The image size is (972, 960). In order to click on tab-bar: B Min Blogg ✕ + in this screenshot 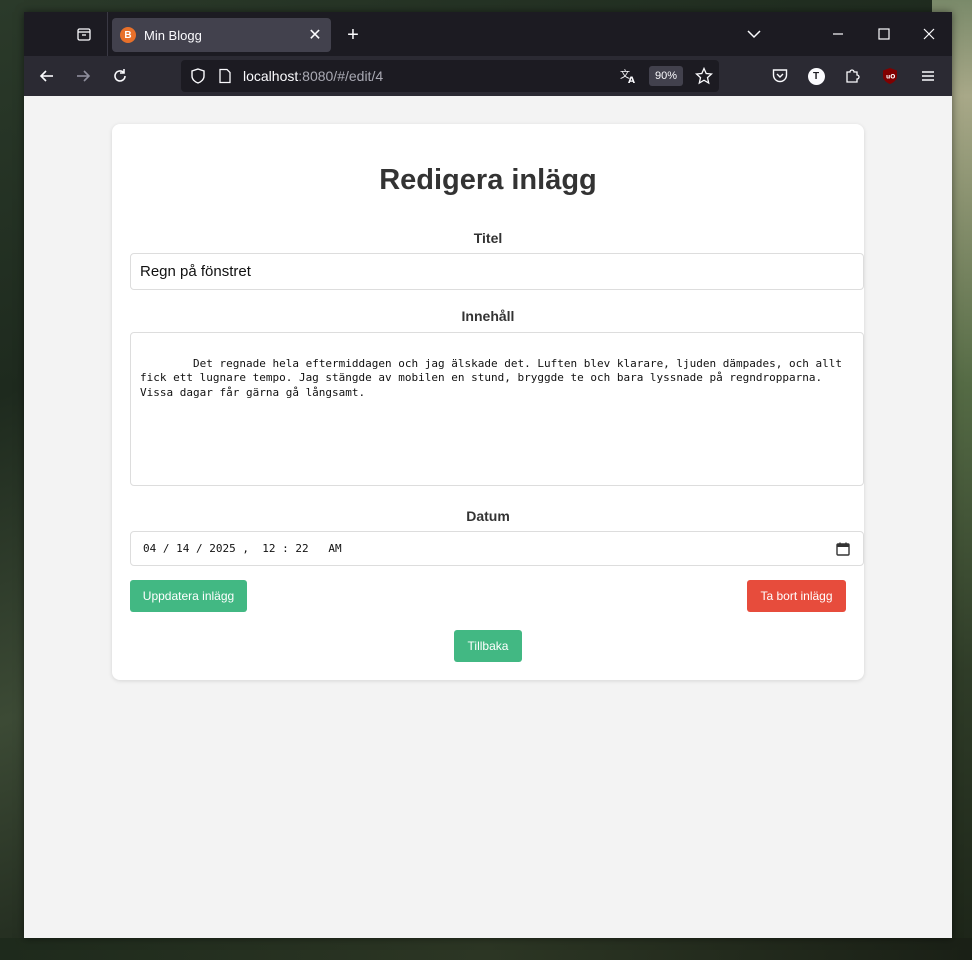, I will do `click(488, 34)`.